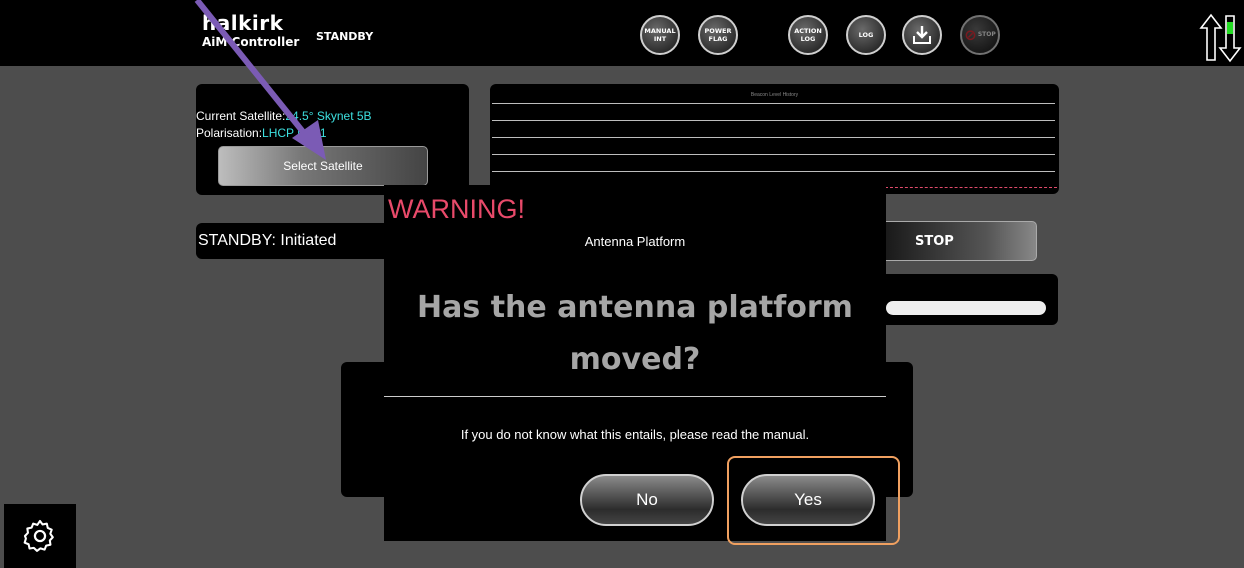  I want to click on beacon-history-title: Beacon Level History, so click(774, 95).